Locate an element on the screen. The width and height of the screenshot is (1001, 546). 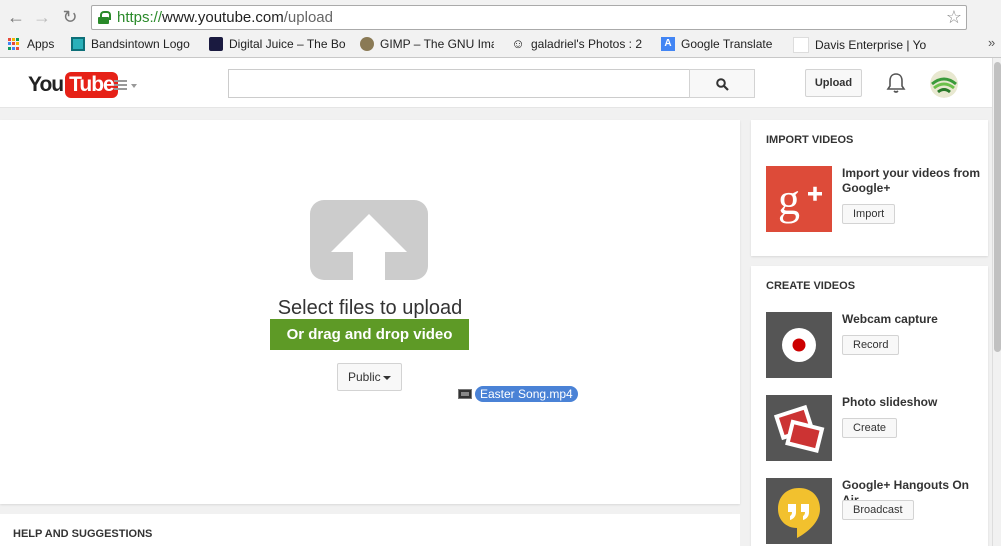
logo-you: You is located at coordinates (46, 84).